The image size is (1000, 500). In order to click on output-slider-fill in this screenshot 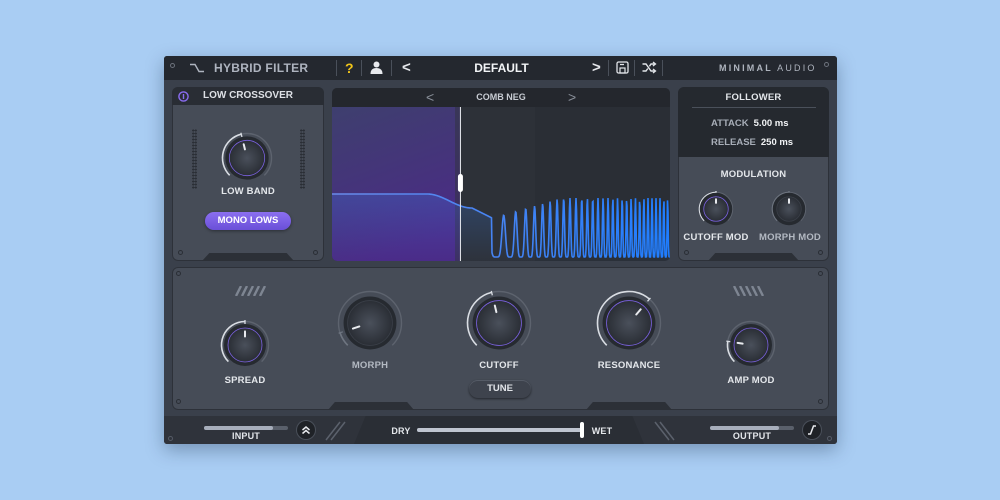, I will do `click(744, 428)`.